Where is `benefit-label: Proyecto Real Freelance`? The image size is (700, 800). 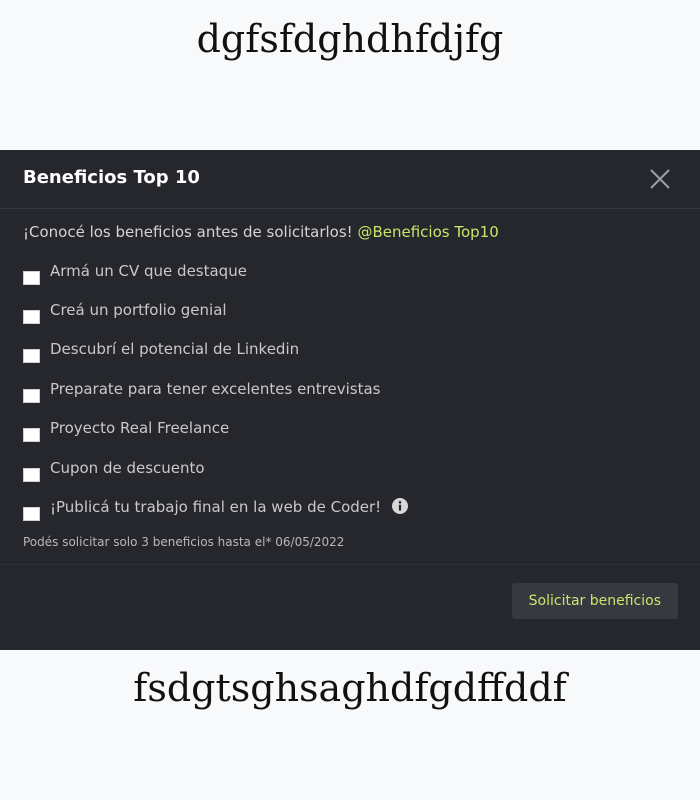
benefit-label: Proyecto Real Freelance is located at coordinates (140, 428).